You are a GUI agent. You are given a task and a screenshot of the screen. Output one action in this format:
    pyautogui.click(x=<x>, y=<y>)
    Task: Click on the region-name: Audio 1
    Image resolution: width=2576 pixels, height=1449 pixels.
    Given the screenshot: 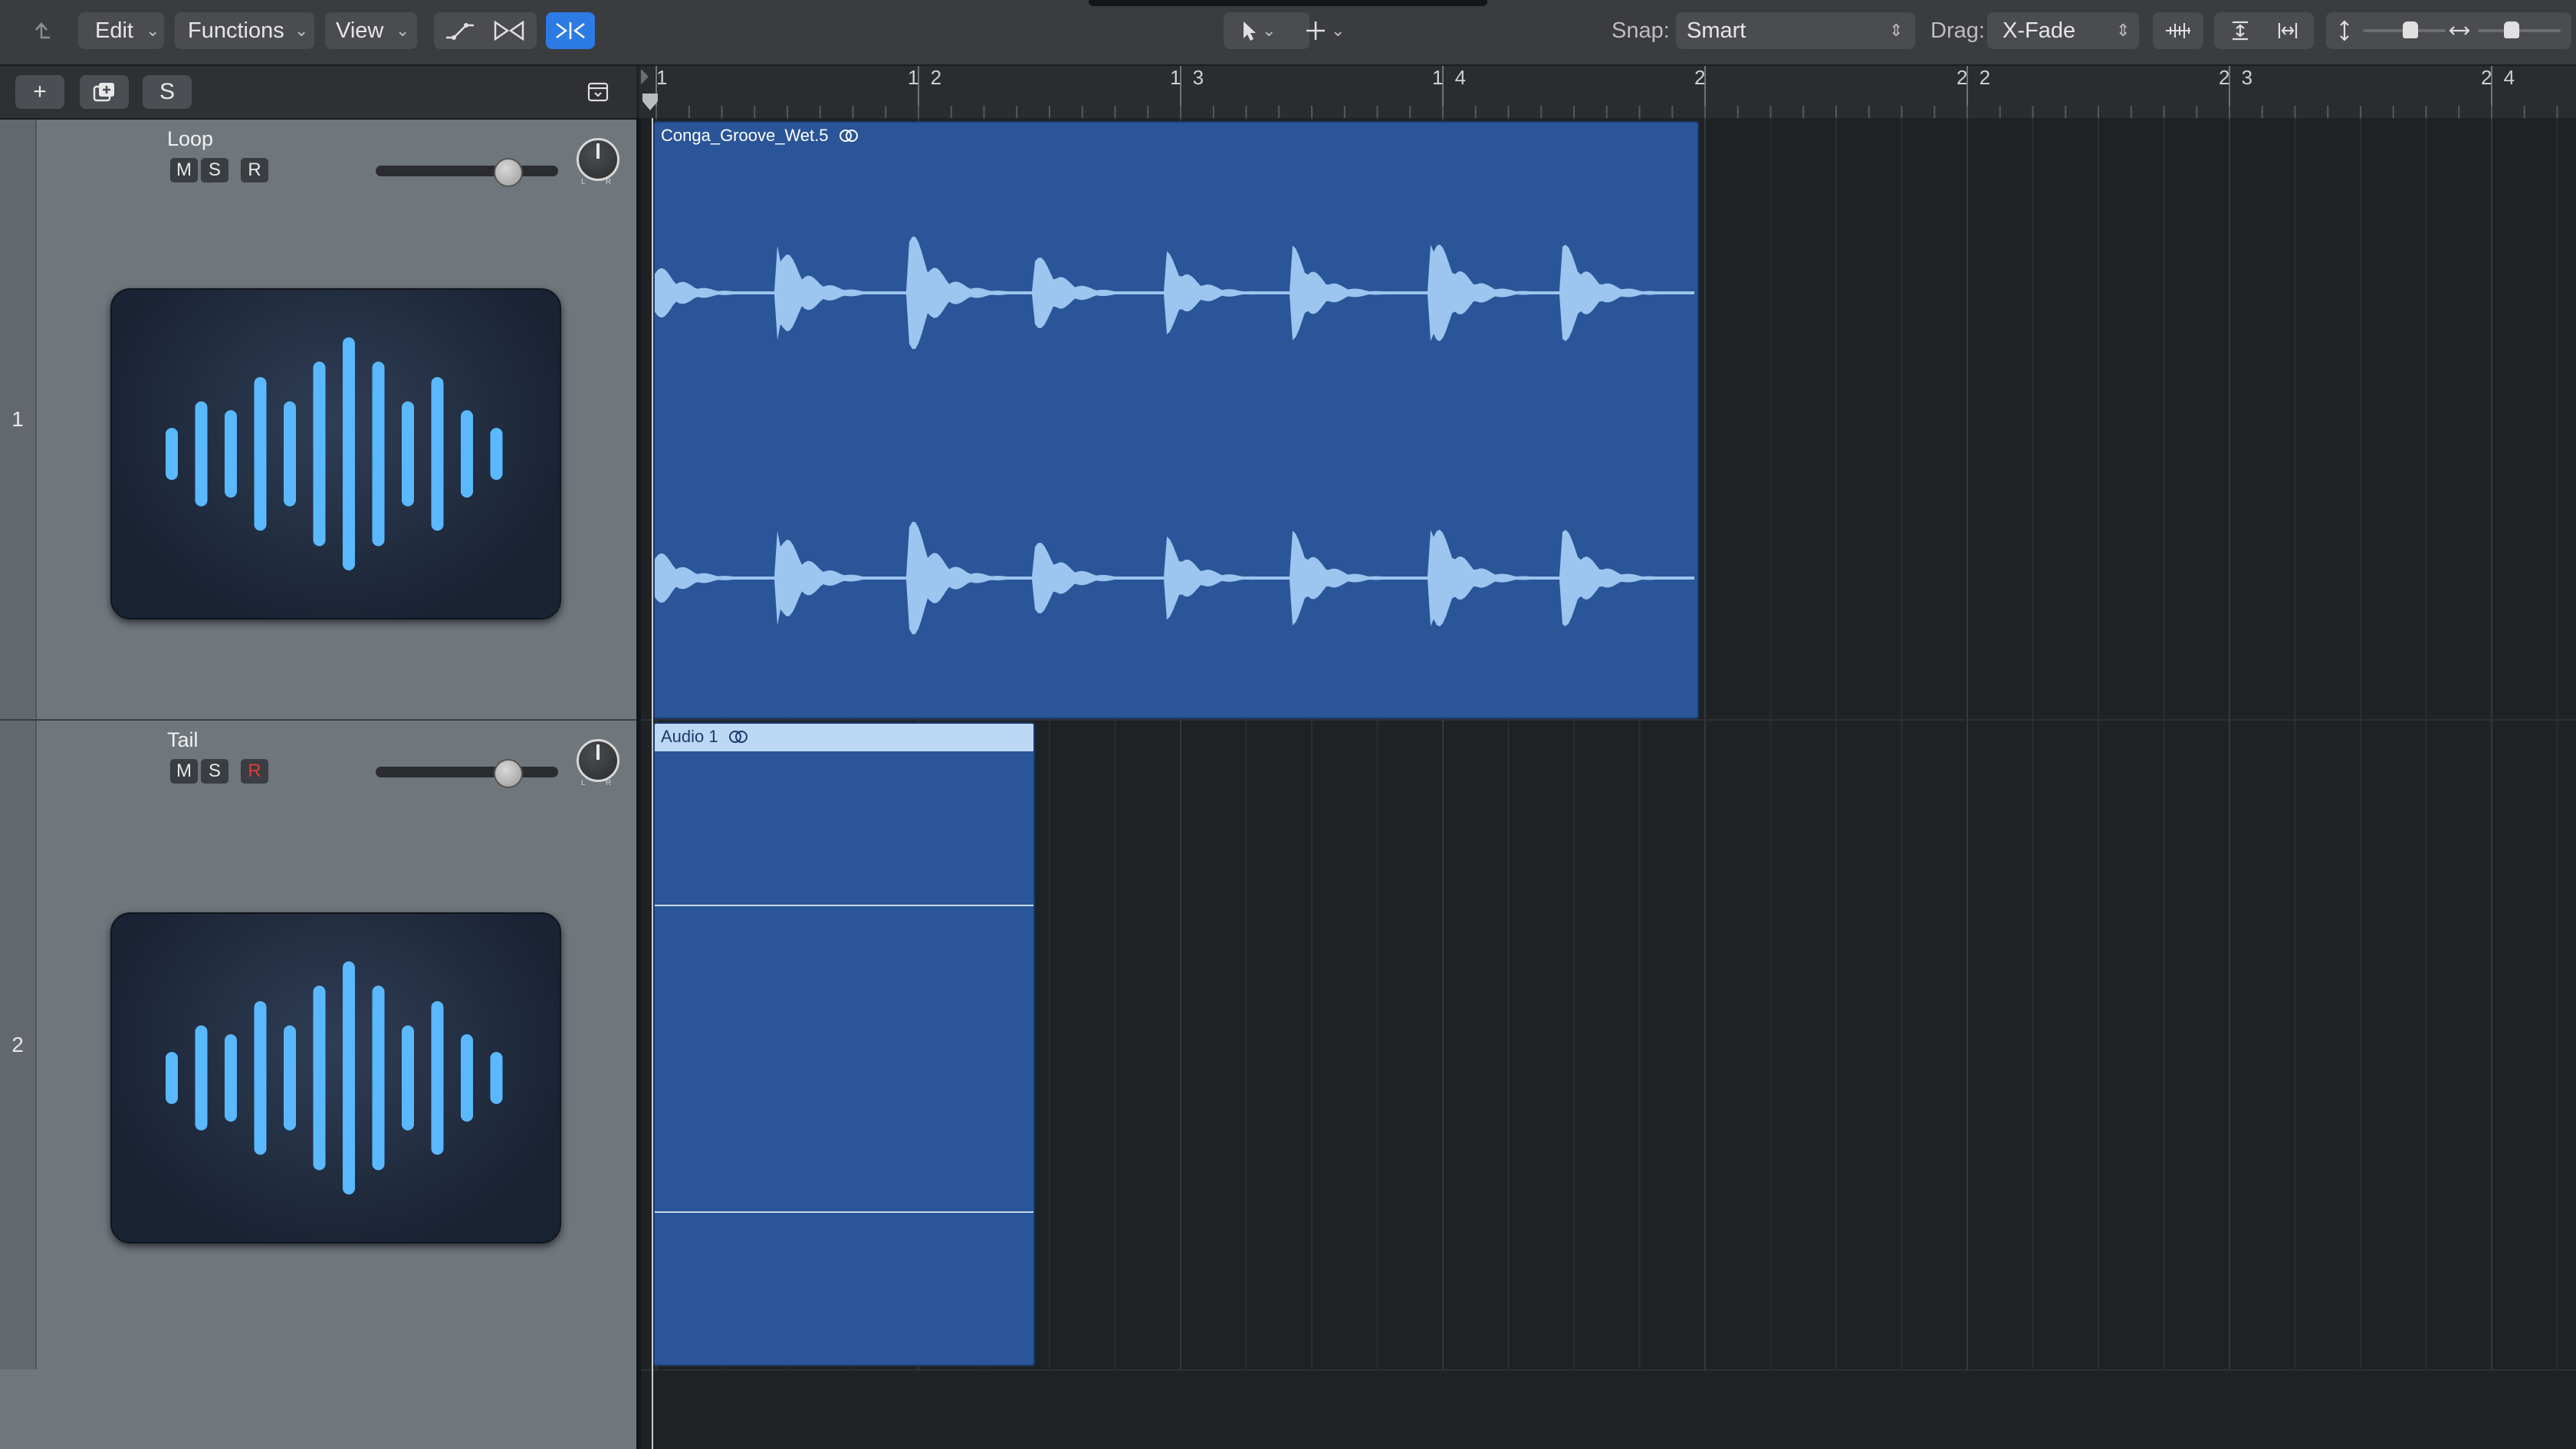 What is the action you would take?
    pyautogui.click(x=689, y=737)
    